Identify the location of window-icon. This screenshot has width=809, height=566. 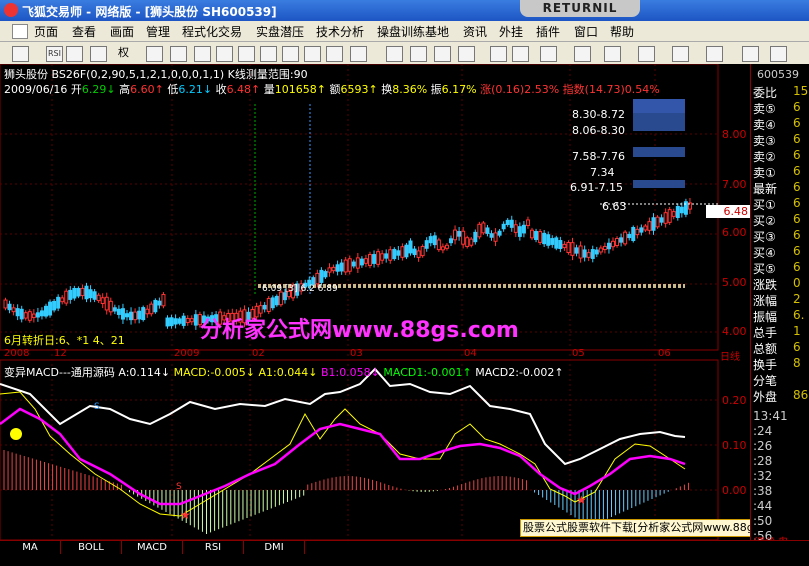
(394, 54).